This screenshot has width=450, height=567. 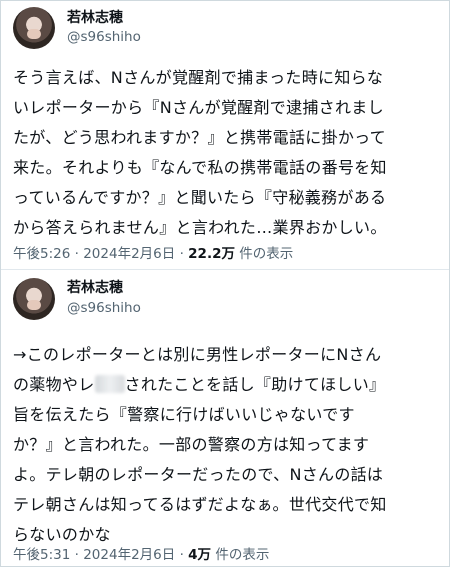 What do you see at coordinates (109, 384) in the screenshot?
I see `censored-text` at bounding box center [109, 384].